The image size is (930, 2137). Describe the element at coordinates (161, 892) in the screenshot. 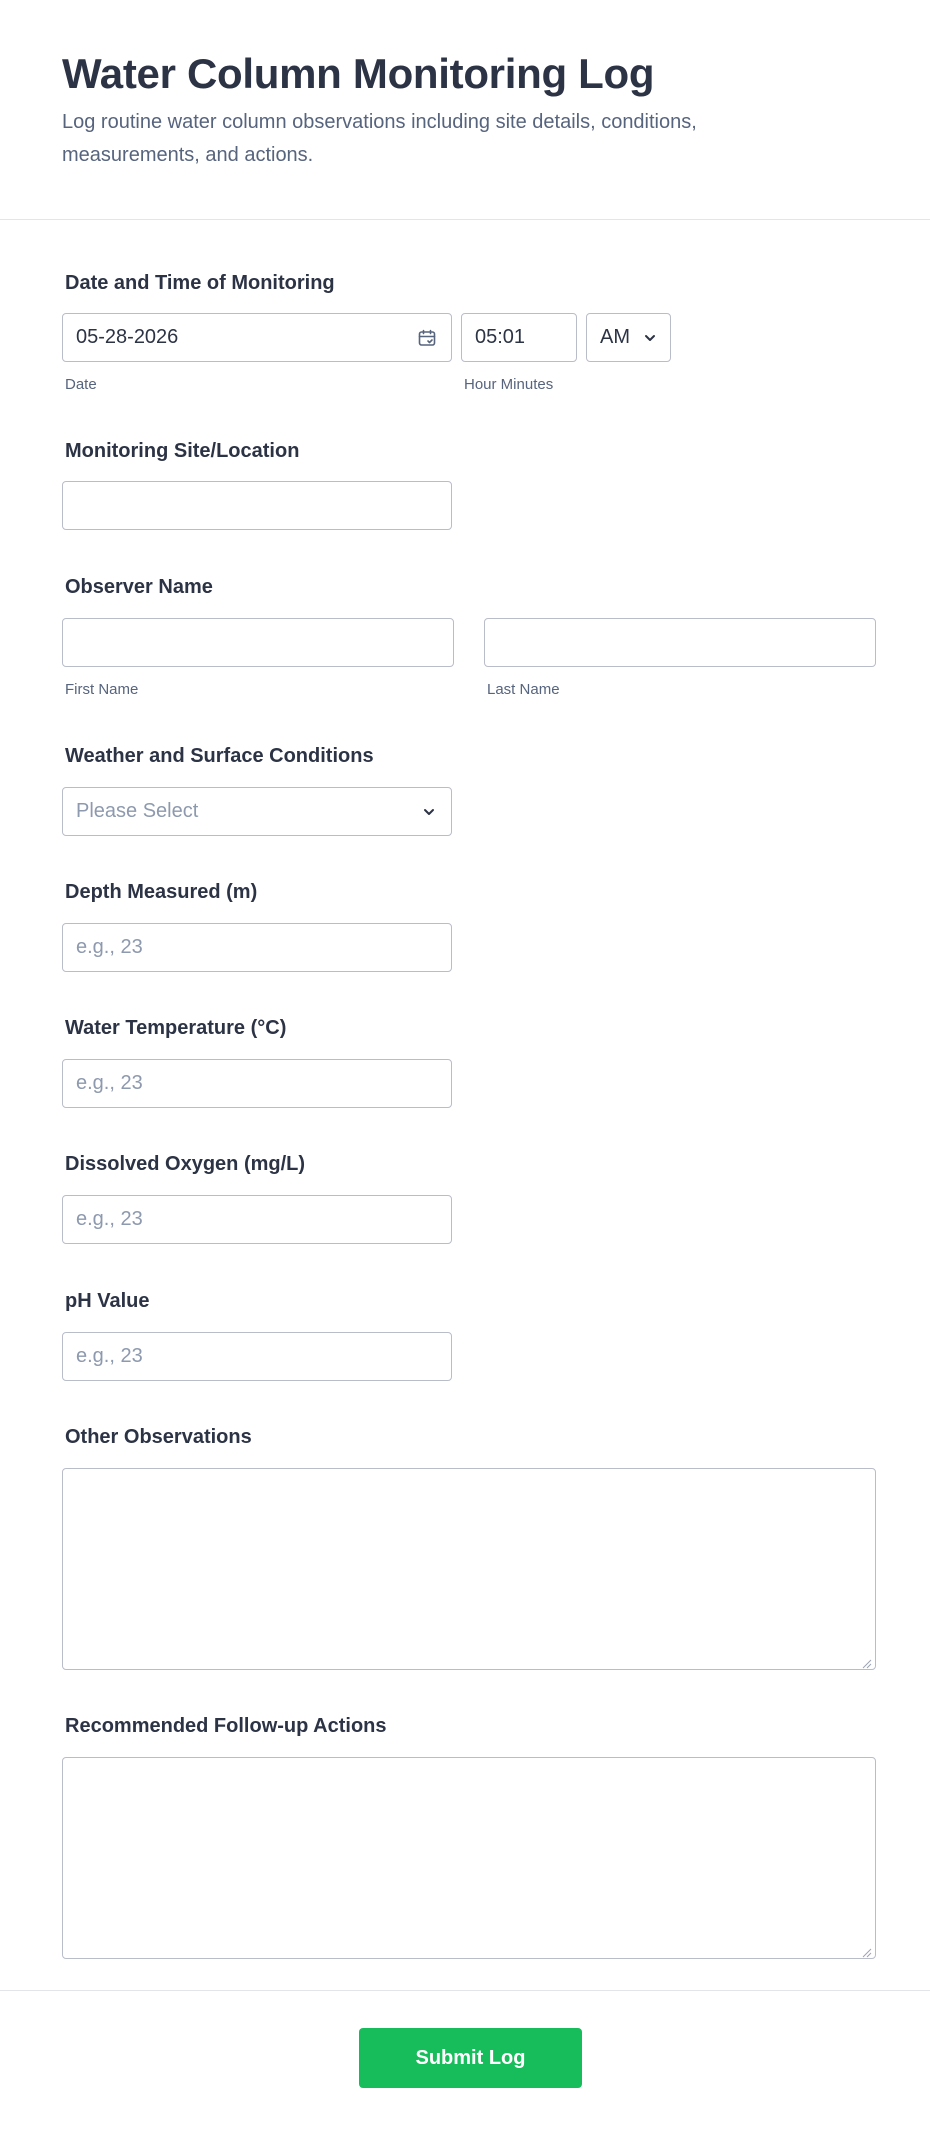

I see `depth-label: Depth Measured (m)` at that location.